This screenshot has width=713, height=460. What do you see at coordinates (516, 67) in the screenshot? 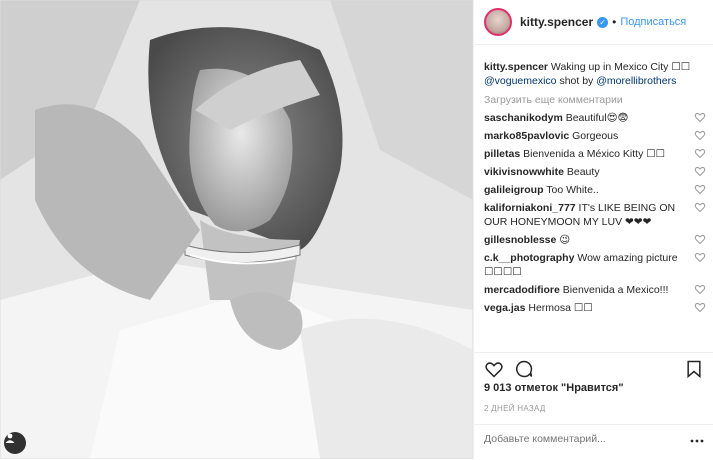
I see `caption-author: kitty.spencer` at bounding box center [516, 67].